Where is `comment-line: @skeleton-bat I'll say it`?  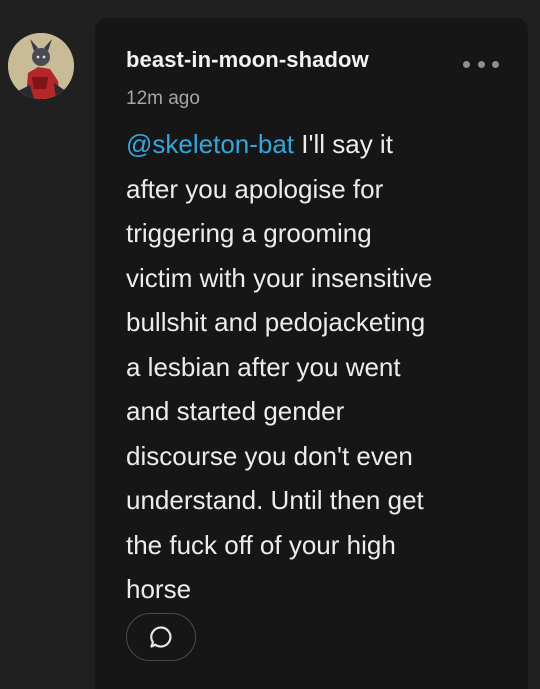 comment-line: @skeleton-bat I'll say it is located at coordinates (321, 144).